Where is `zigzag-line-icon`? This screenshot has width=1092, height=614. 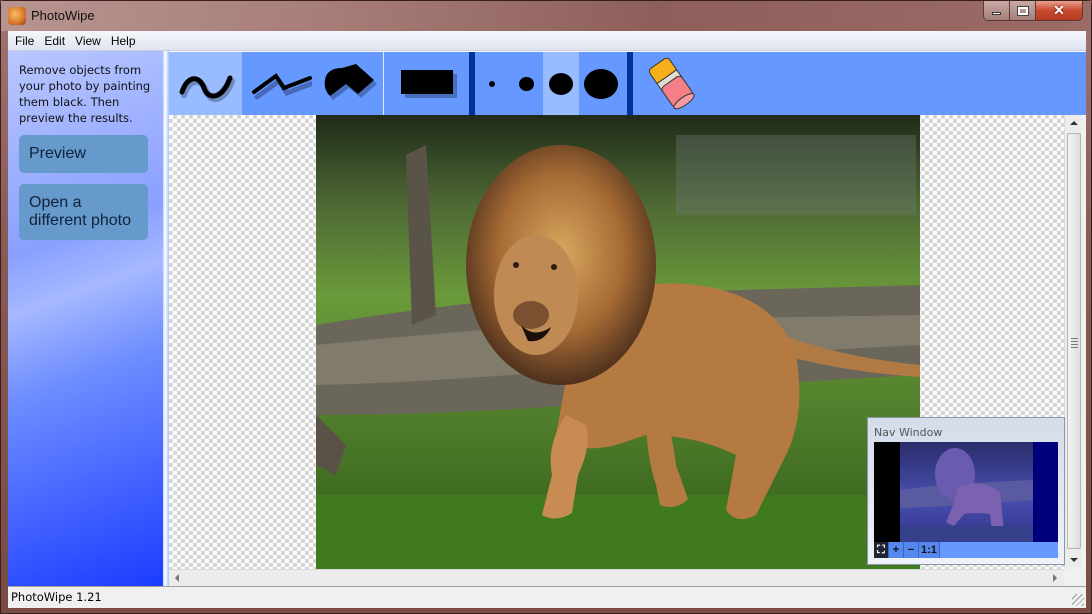
zigzag-line-icon is located at coordinates (282, 85).